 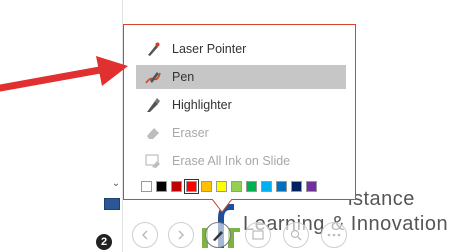 What do you see at coordinates (153, 161) in the screenshot?
I see `erase-all-icon` at bounding box center [153, 161].